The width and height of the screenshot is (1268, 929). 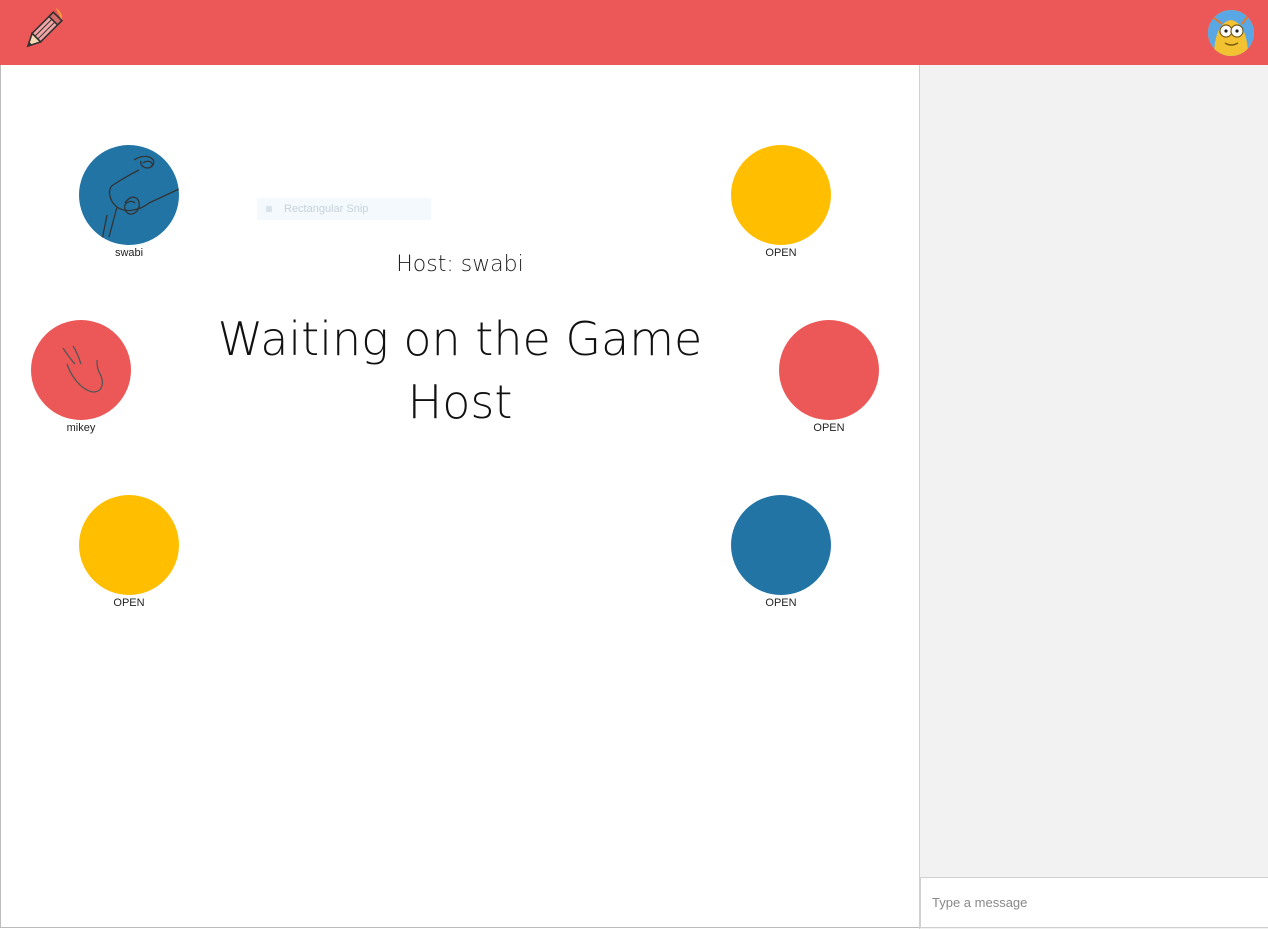 I want to click on snip-overlay-ghost: Rectangular Snip, so click(x=344, y=209).